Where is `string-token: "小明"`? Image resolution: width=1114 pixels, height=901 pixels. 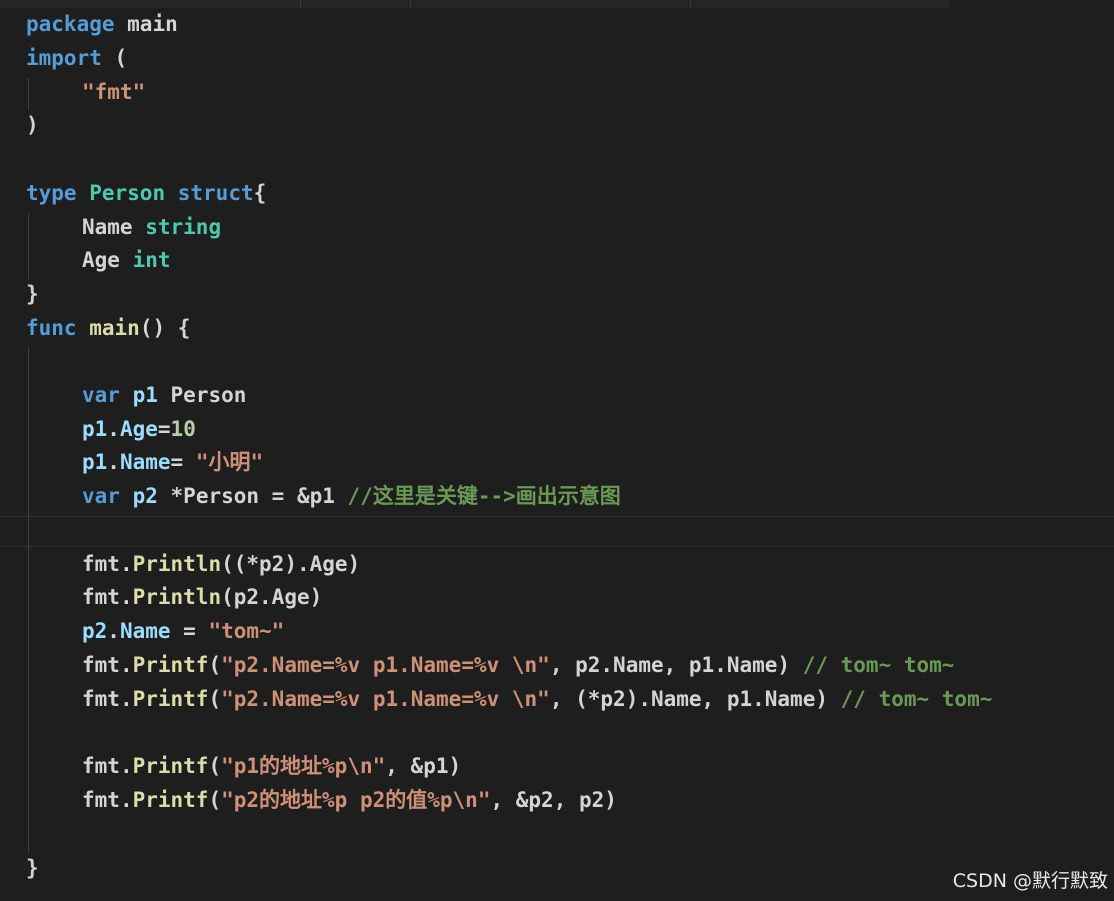
string-token: "小明" is located at coordinates (229, 462).